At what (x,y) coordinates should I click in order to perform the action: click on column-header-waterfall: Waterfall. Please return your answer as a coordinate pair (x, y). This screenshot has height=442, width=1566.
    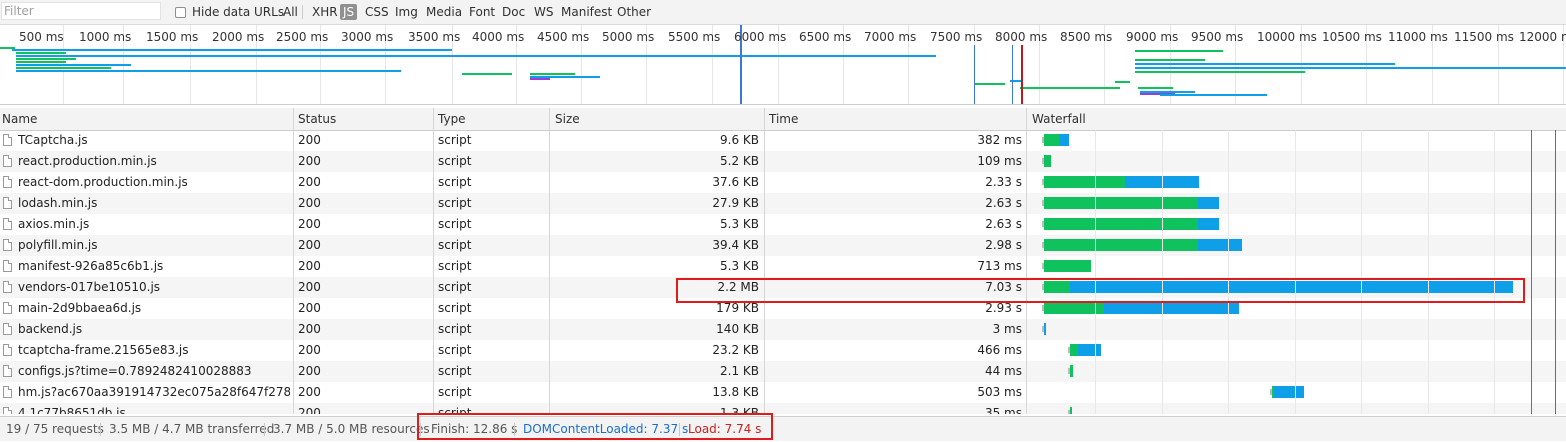
    Looking at the image, I should click on (1130, 119).